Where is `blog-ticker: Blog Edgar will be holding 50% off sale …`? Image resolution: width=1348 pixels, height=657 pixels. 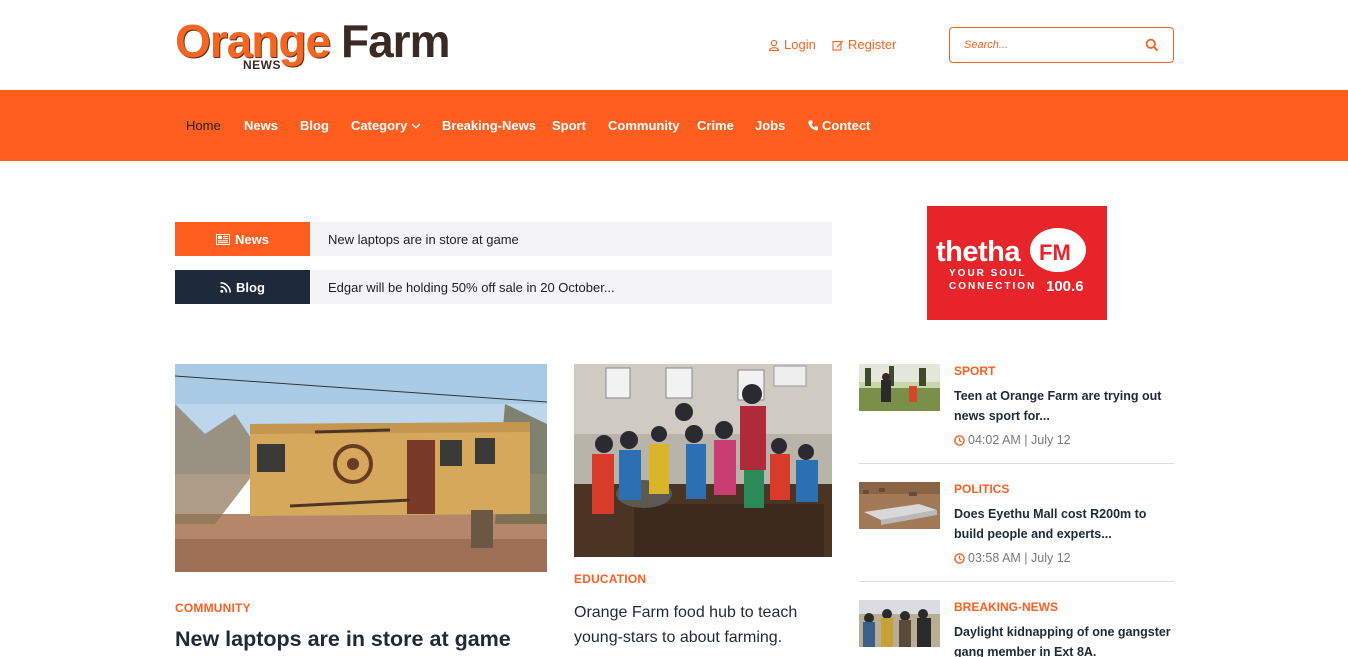 blog-ticker: Blog Edgar will be holding 50% off sale … is located at coordinates (503, 287).